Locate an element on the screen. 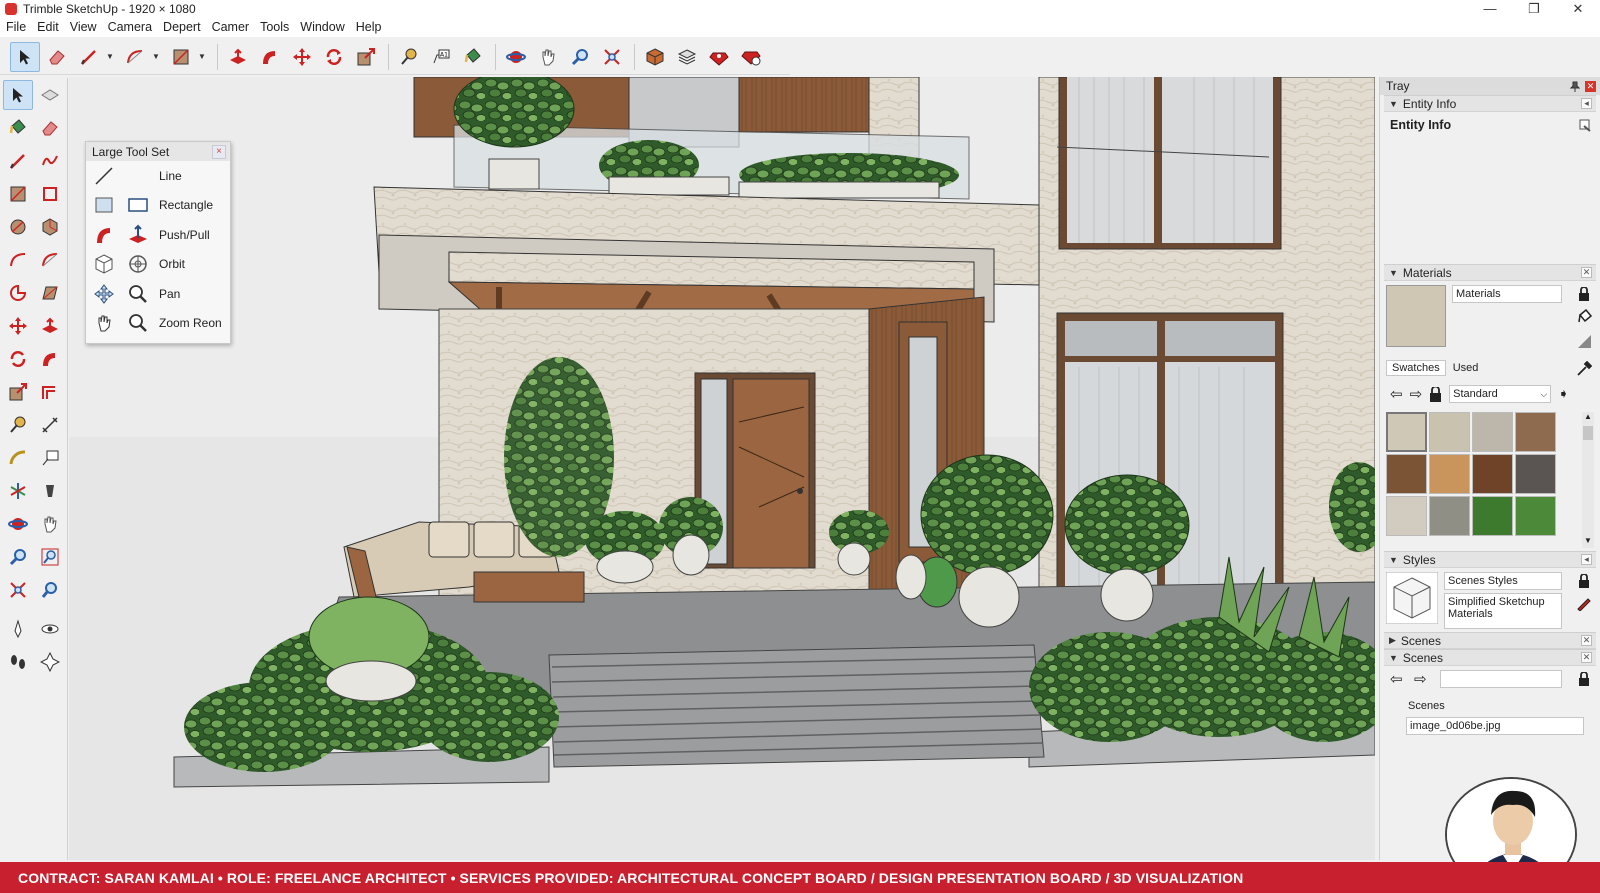 The height and width of the screenshot is (893, 1600). details-arrow-icon: ➧ is located at coordinates (1563, 394).